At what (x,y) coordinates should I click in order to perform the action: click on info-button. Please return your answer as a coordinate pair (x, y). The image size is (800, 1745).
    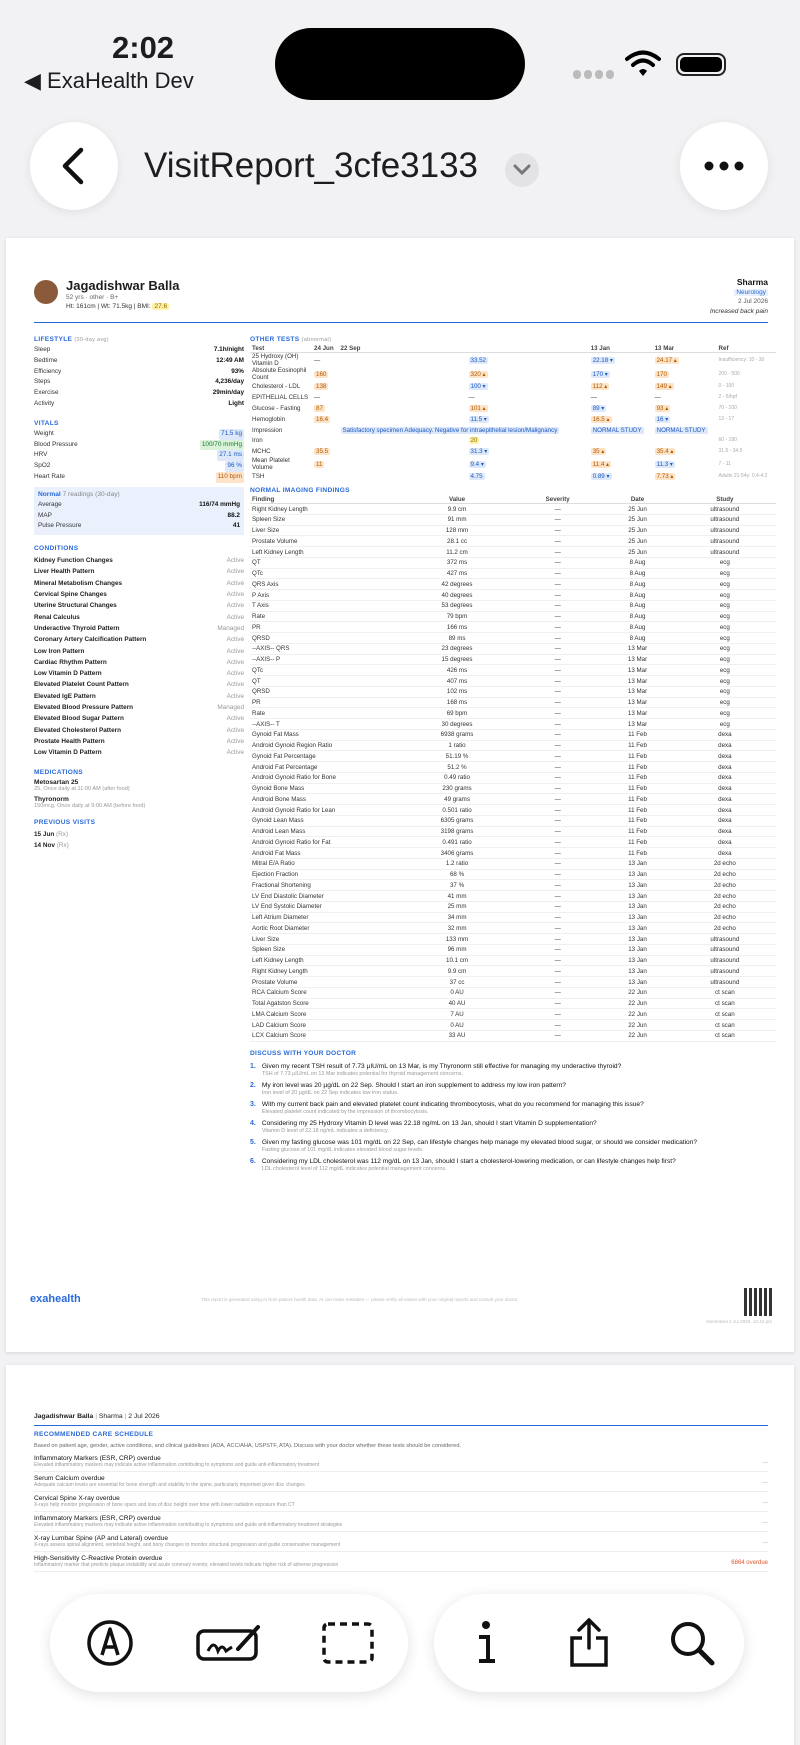
    Looking at the image, I should click on (486, 1643).